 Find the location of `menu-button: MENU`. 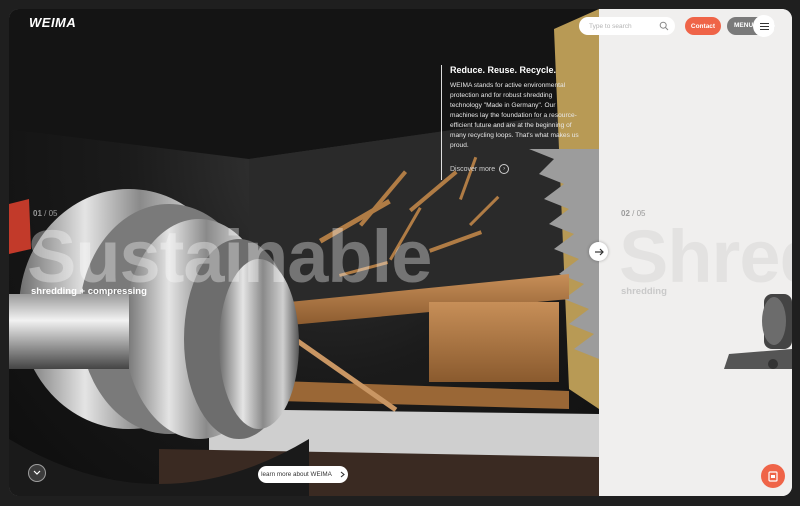

menu-button: MENU is located at coordinates (751, 26).